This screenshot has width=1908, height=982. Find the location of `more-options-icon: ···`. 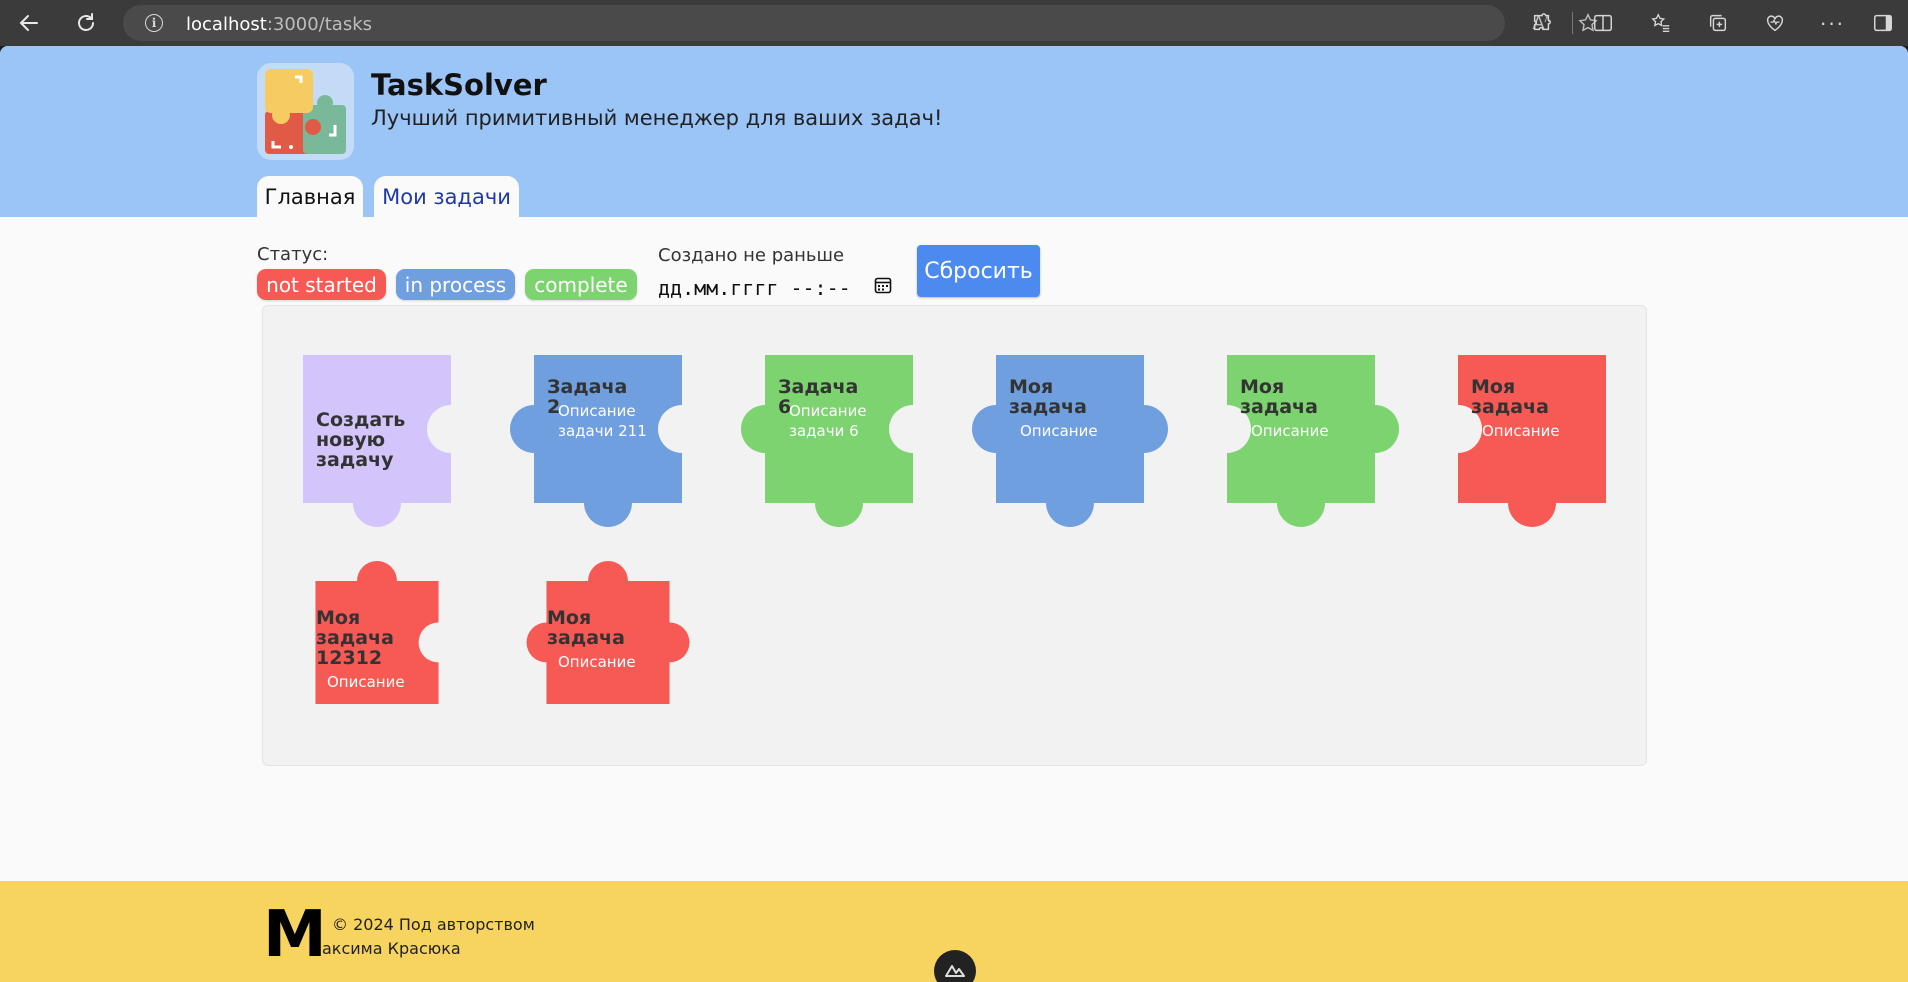

more-options-icon: ··· is located at coordinates (1832, 23).